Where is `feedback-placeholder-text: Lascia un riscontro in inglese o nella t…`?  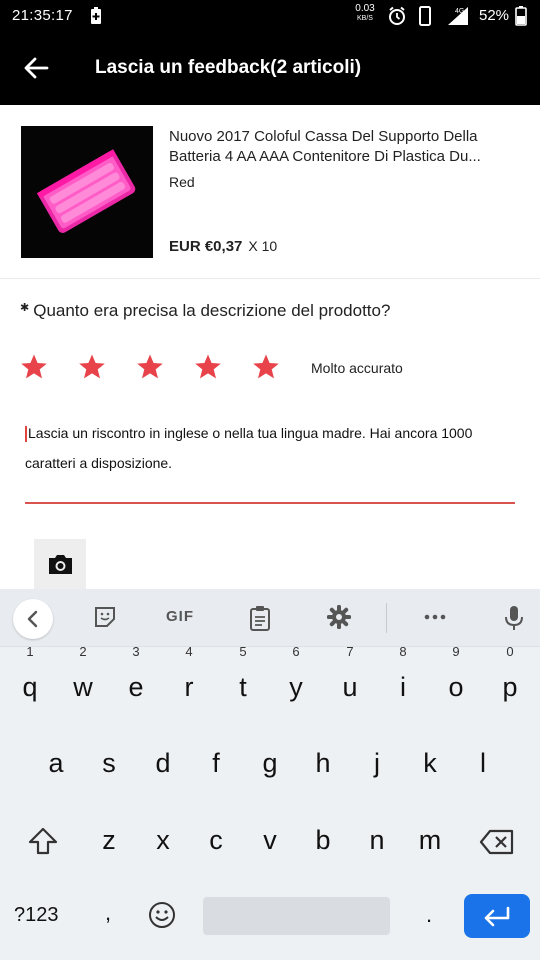
feedback-placeholder-text: Lascia un riscontro in inglese o nella t… is located at coordinates (249, 448).